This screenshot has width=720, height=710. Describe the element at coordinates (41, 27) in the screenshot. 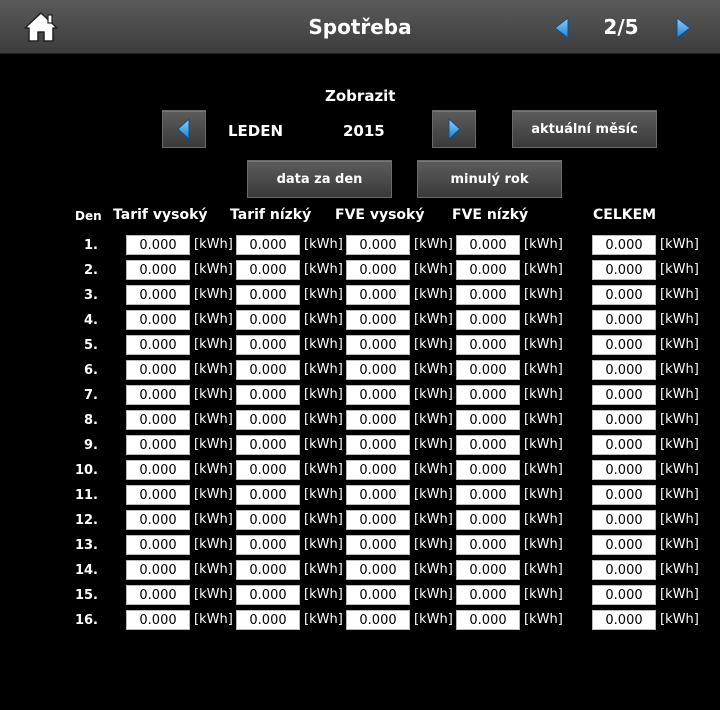

I see `home-button` at that location.